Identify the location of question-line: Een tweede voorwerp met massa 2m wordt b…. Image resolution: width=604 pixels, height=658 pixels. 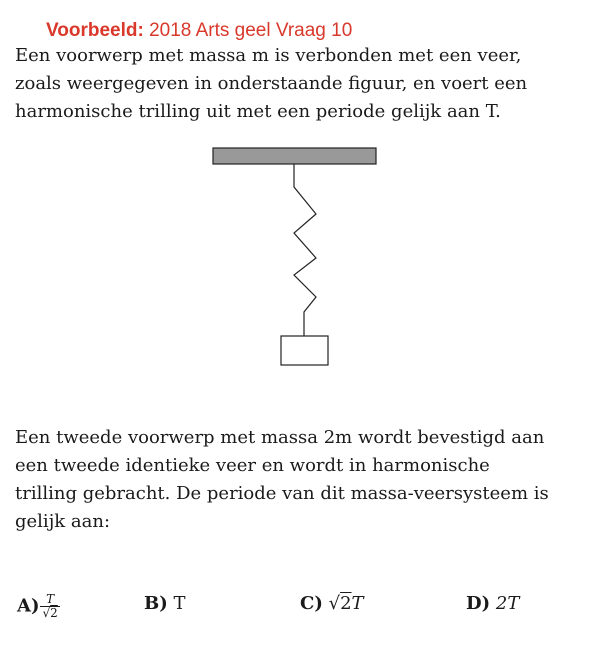
(280, 437).